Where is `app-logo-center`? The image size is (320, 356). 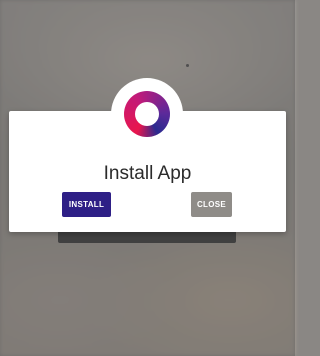 app-logo-center is located at coordinates (147, 114).